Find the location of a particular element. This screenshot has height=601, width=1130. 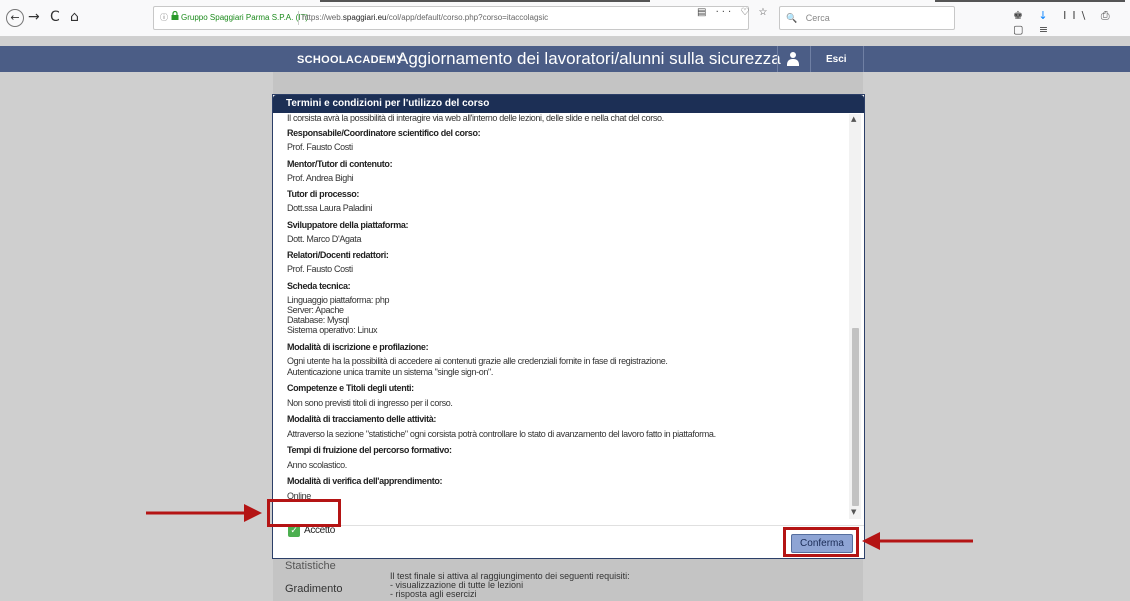

user-icon is located at coordinates (793, 59).